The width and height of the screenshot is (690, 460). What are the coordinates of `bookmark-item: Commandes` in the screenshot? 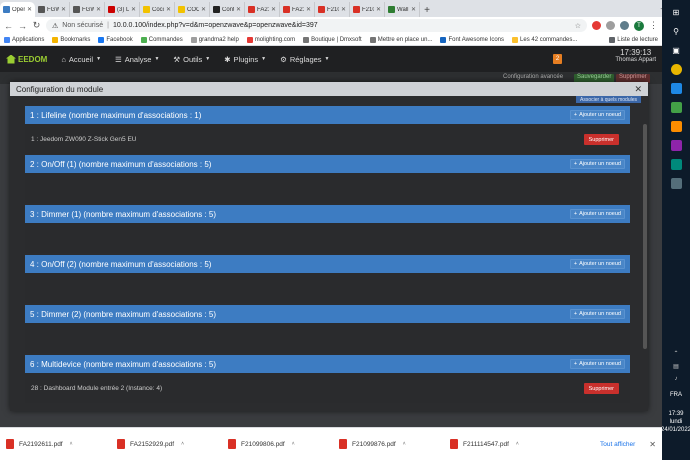 It's located at (161, 39).